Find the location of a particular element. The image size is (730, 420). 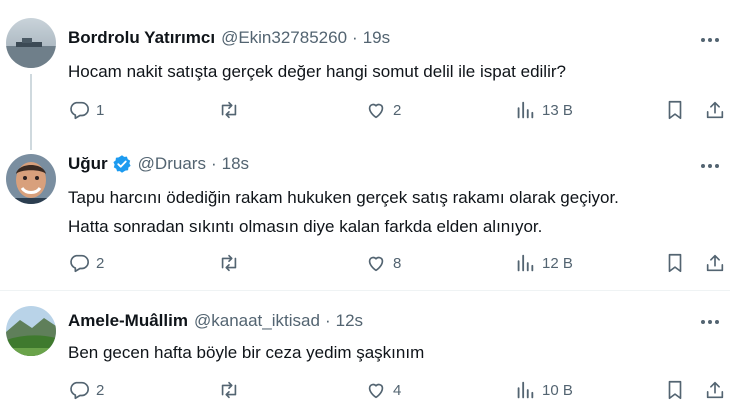

tweet-header: Bordrolu Yatırımcı @Ekin32785260 · 19s is located at coordinates (229, 38).